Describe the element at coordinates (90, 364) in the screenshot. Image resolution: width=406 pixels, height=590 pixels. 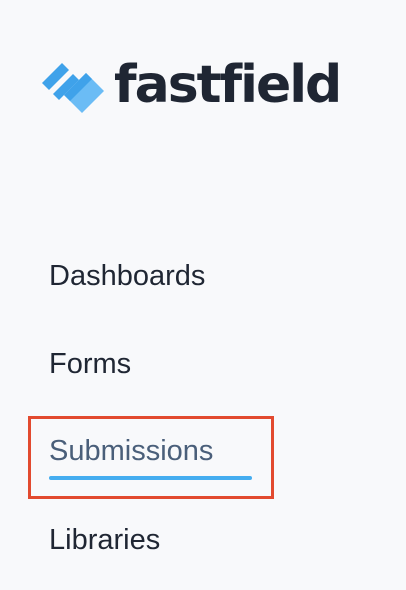
I see `nav-item-forms: Forms` at that location.